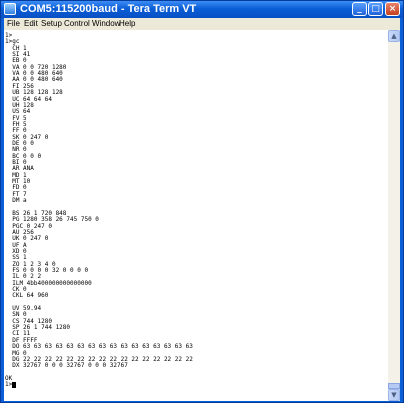  What do you see at coordinates (14, 384) in the screenshot?
I see `text-cursor` at bounding box center [14, 384].